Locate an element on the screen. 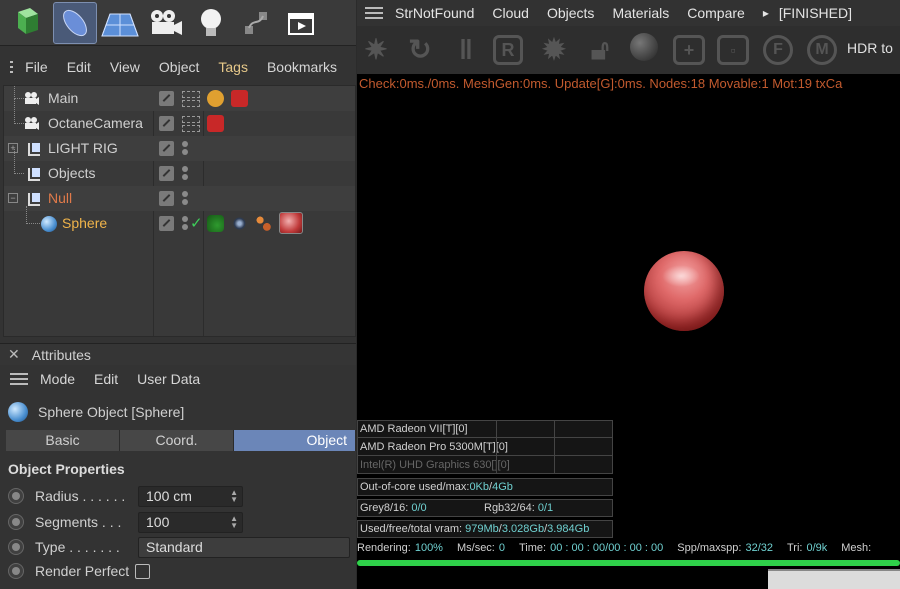 The width and height of the screenshot is (900, 589). rgb-value: 0/1 is located at coordinates (545, 508).